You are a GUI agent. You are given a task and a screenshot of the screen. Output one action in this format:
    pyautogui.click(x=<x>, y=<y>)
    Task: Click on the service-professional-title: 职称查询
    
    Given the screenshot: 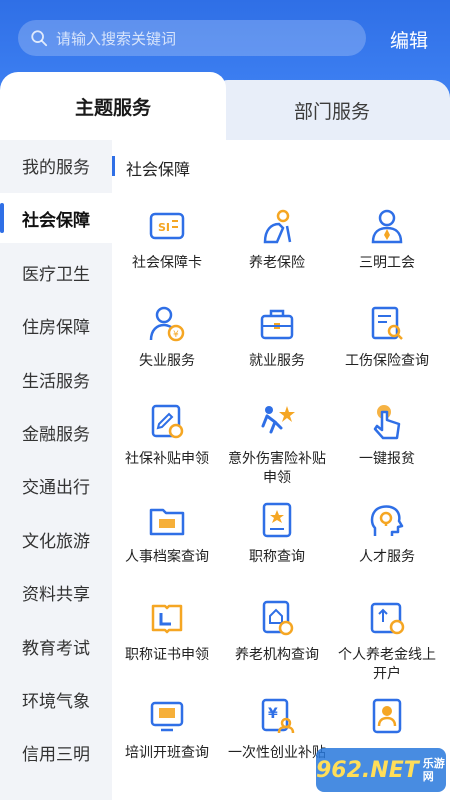 What is the action you would take?
    pyautogui.click(x=277, y=548)
    